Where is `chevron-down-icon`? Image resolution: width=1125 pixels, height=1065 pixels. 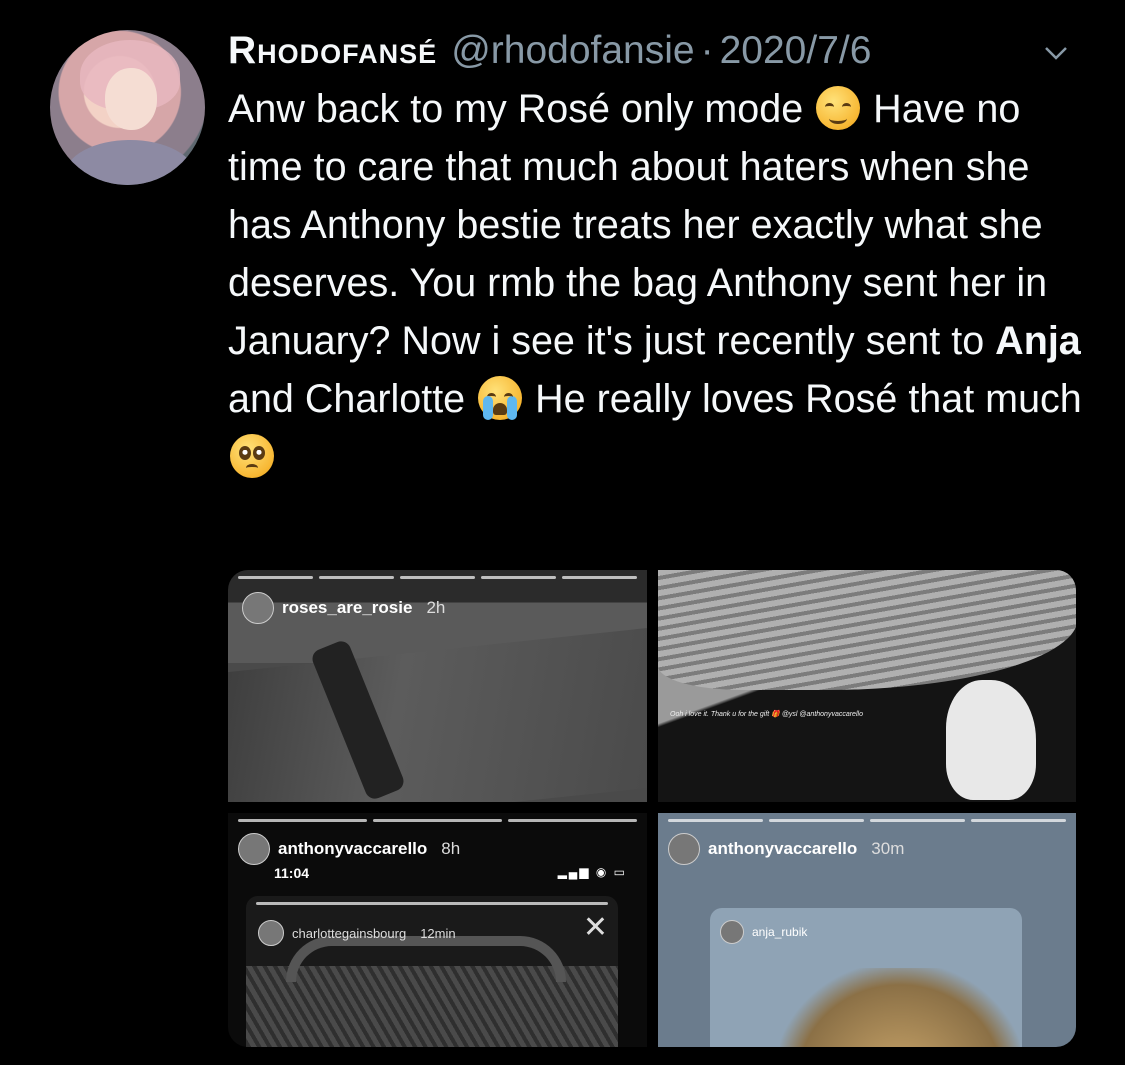 chevron-down-icon is located at coordinates (1056, 53).